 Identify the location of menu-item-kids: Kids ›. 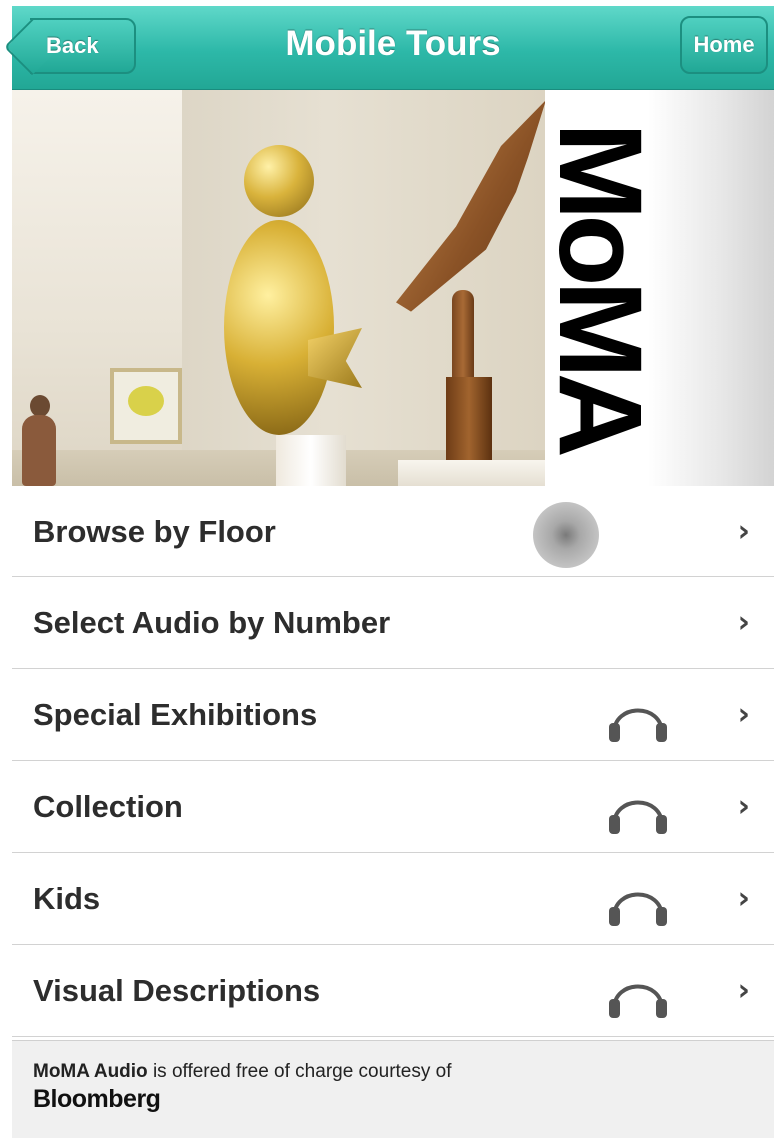
(393, 899).